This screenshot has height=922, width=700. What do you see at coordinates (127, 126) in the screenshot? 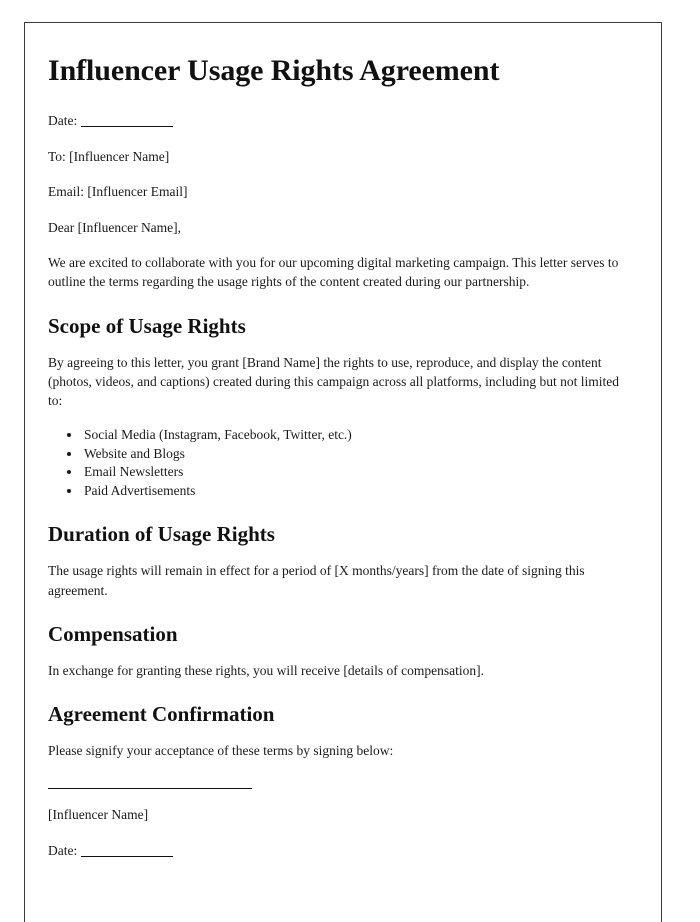
I see `date-blank-rule` at bounding box center [127, 126].